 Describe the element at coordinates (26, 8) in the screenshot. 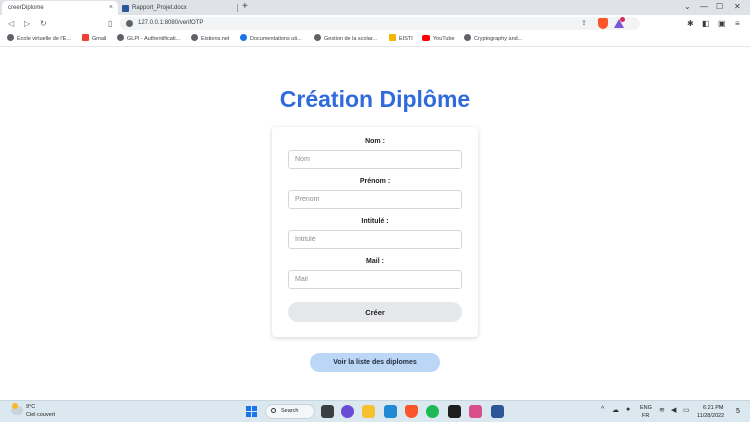

I see `tab-title: creerDiplome` at that location.